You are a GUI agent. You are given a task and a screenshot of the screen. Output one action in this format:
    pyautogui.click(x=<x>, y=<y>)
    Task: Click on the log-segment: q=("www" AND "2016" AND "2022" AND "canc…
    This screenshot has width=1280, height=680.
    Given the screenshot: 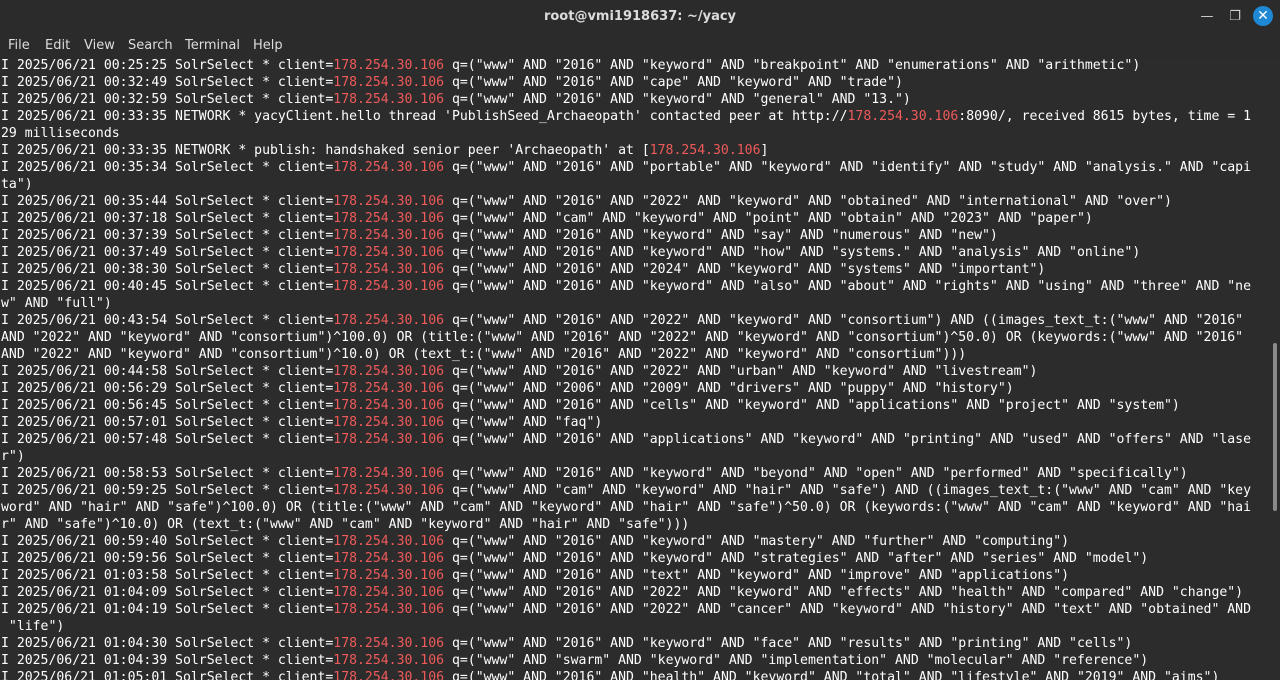 What is the action you would take?
    pyautogui.click(x=848, y=609)
    